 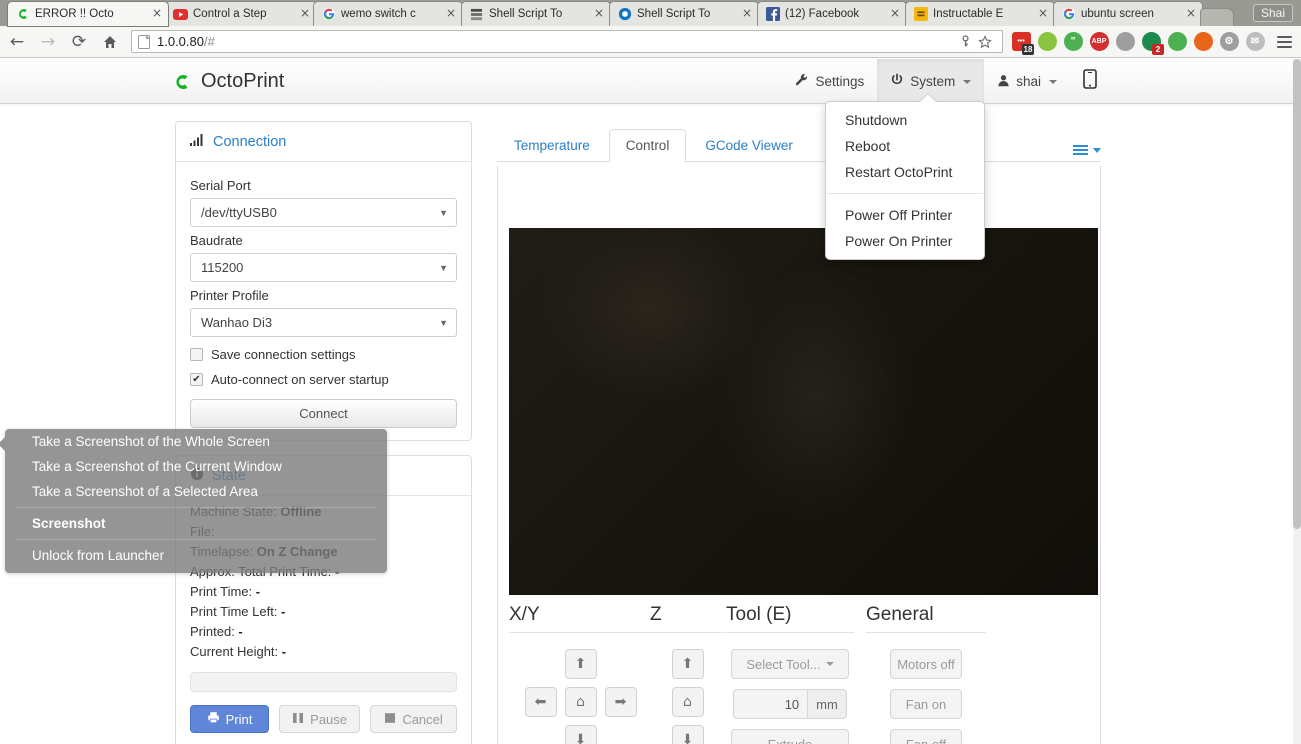 I want to click on reload-icon: ⟳, so click(x=79, y=42).